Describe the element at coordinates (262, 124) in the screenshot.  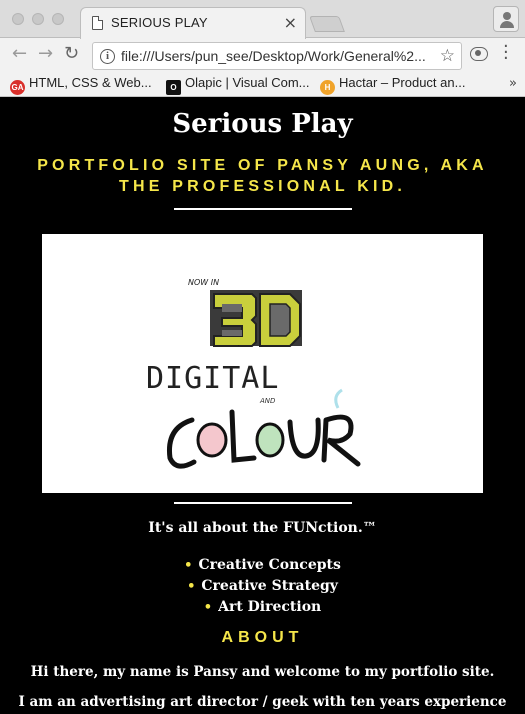
I see `site-title: Serious Play` at that location.